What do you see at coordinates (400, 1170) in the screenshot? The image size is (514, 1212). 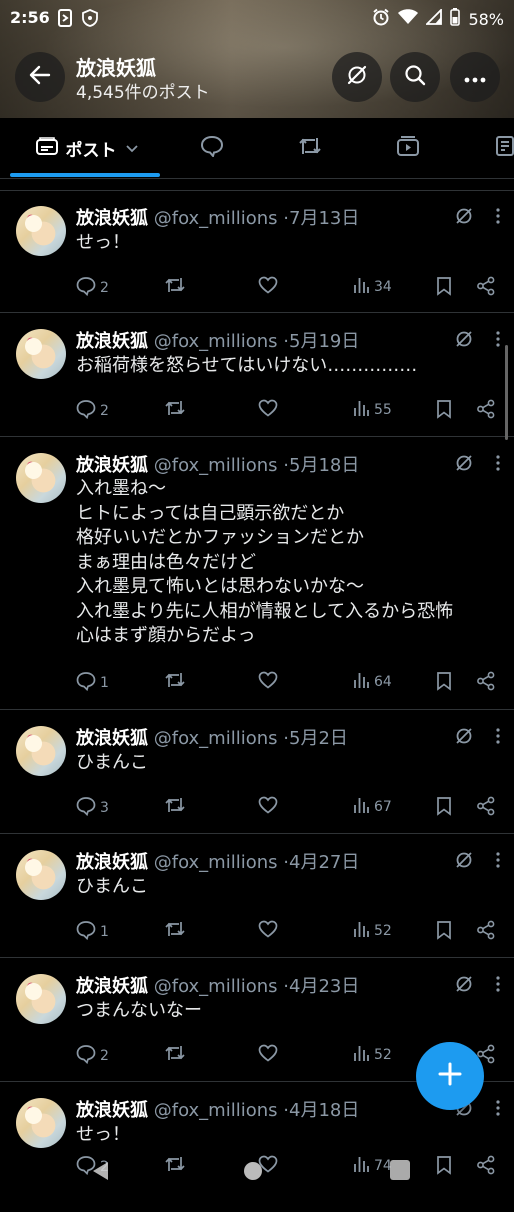 I see `nav-recents-icon` at bounding box center [400, 1170].